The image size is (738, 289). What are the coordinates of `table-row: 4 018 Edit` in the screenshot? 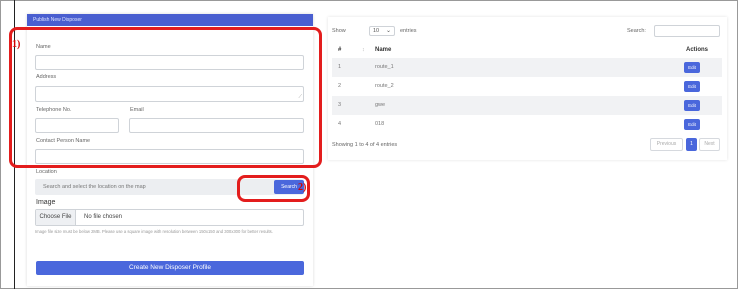 It's located at (527, 124).